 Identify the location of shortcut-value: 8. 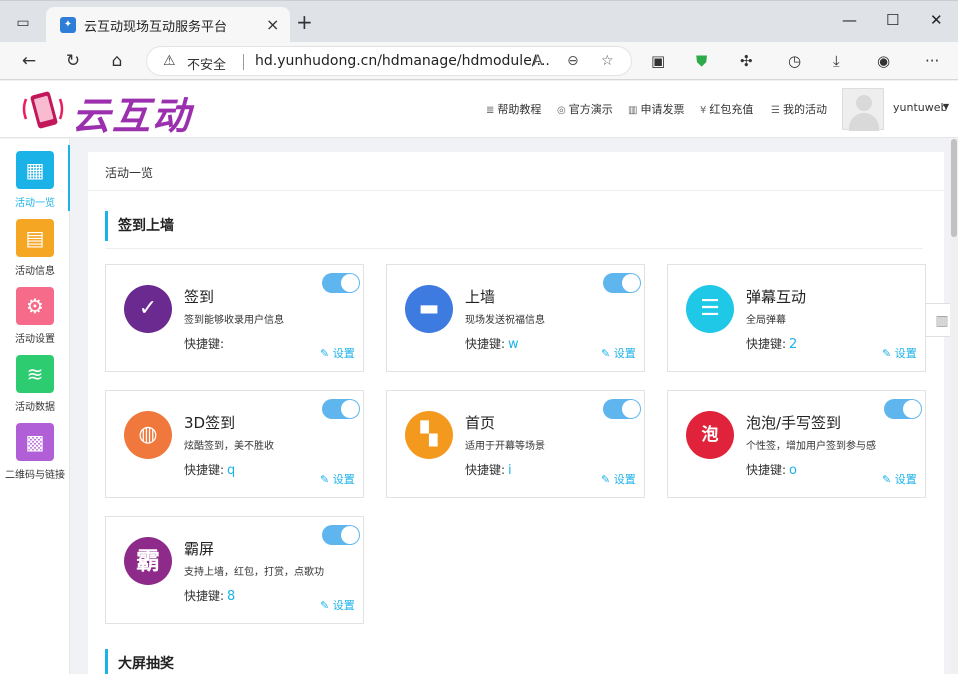
(231, 596).